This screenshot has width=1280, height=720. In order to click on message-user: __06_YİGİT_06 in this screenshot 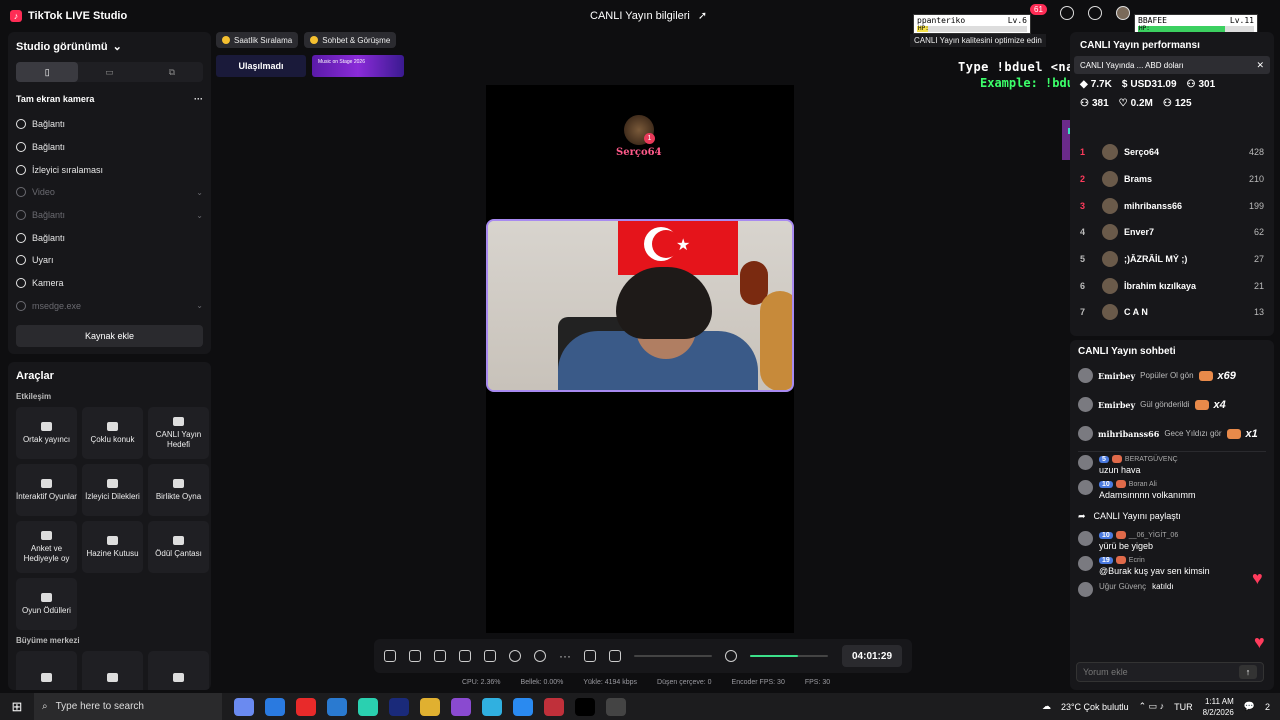, I will do `click(1153, 535)`.